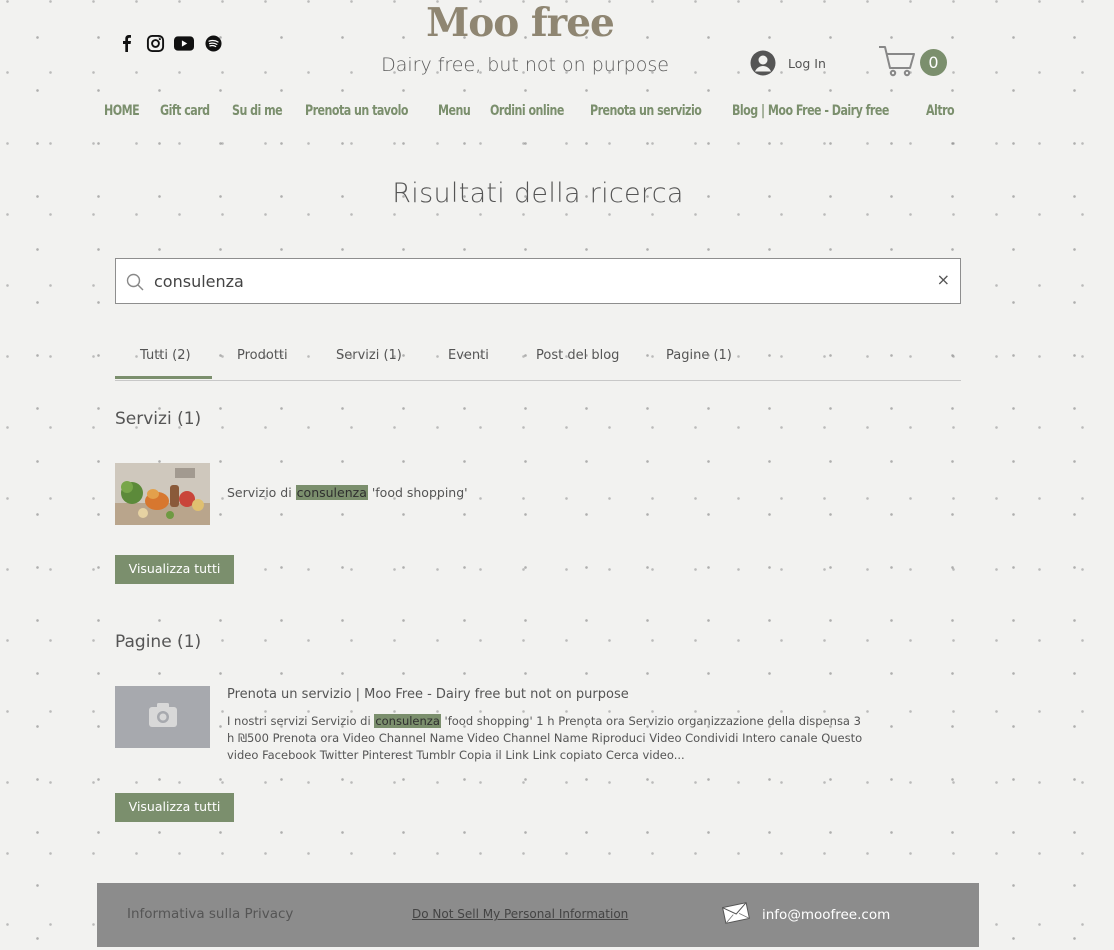  Describe the element at coordinates (407, 721) in the screenshot. I see `page-snippet-highlight: consulenza` at that location.